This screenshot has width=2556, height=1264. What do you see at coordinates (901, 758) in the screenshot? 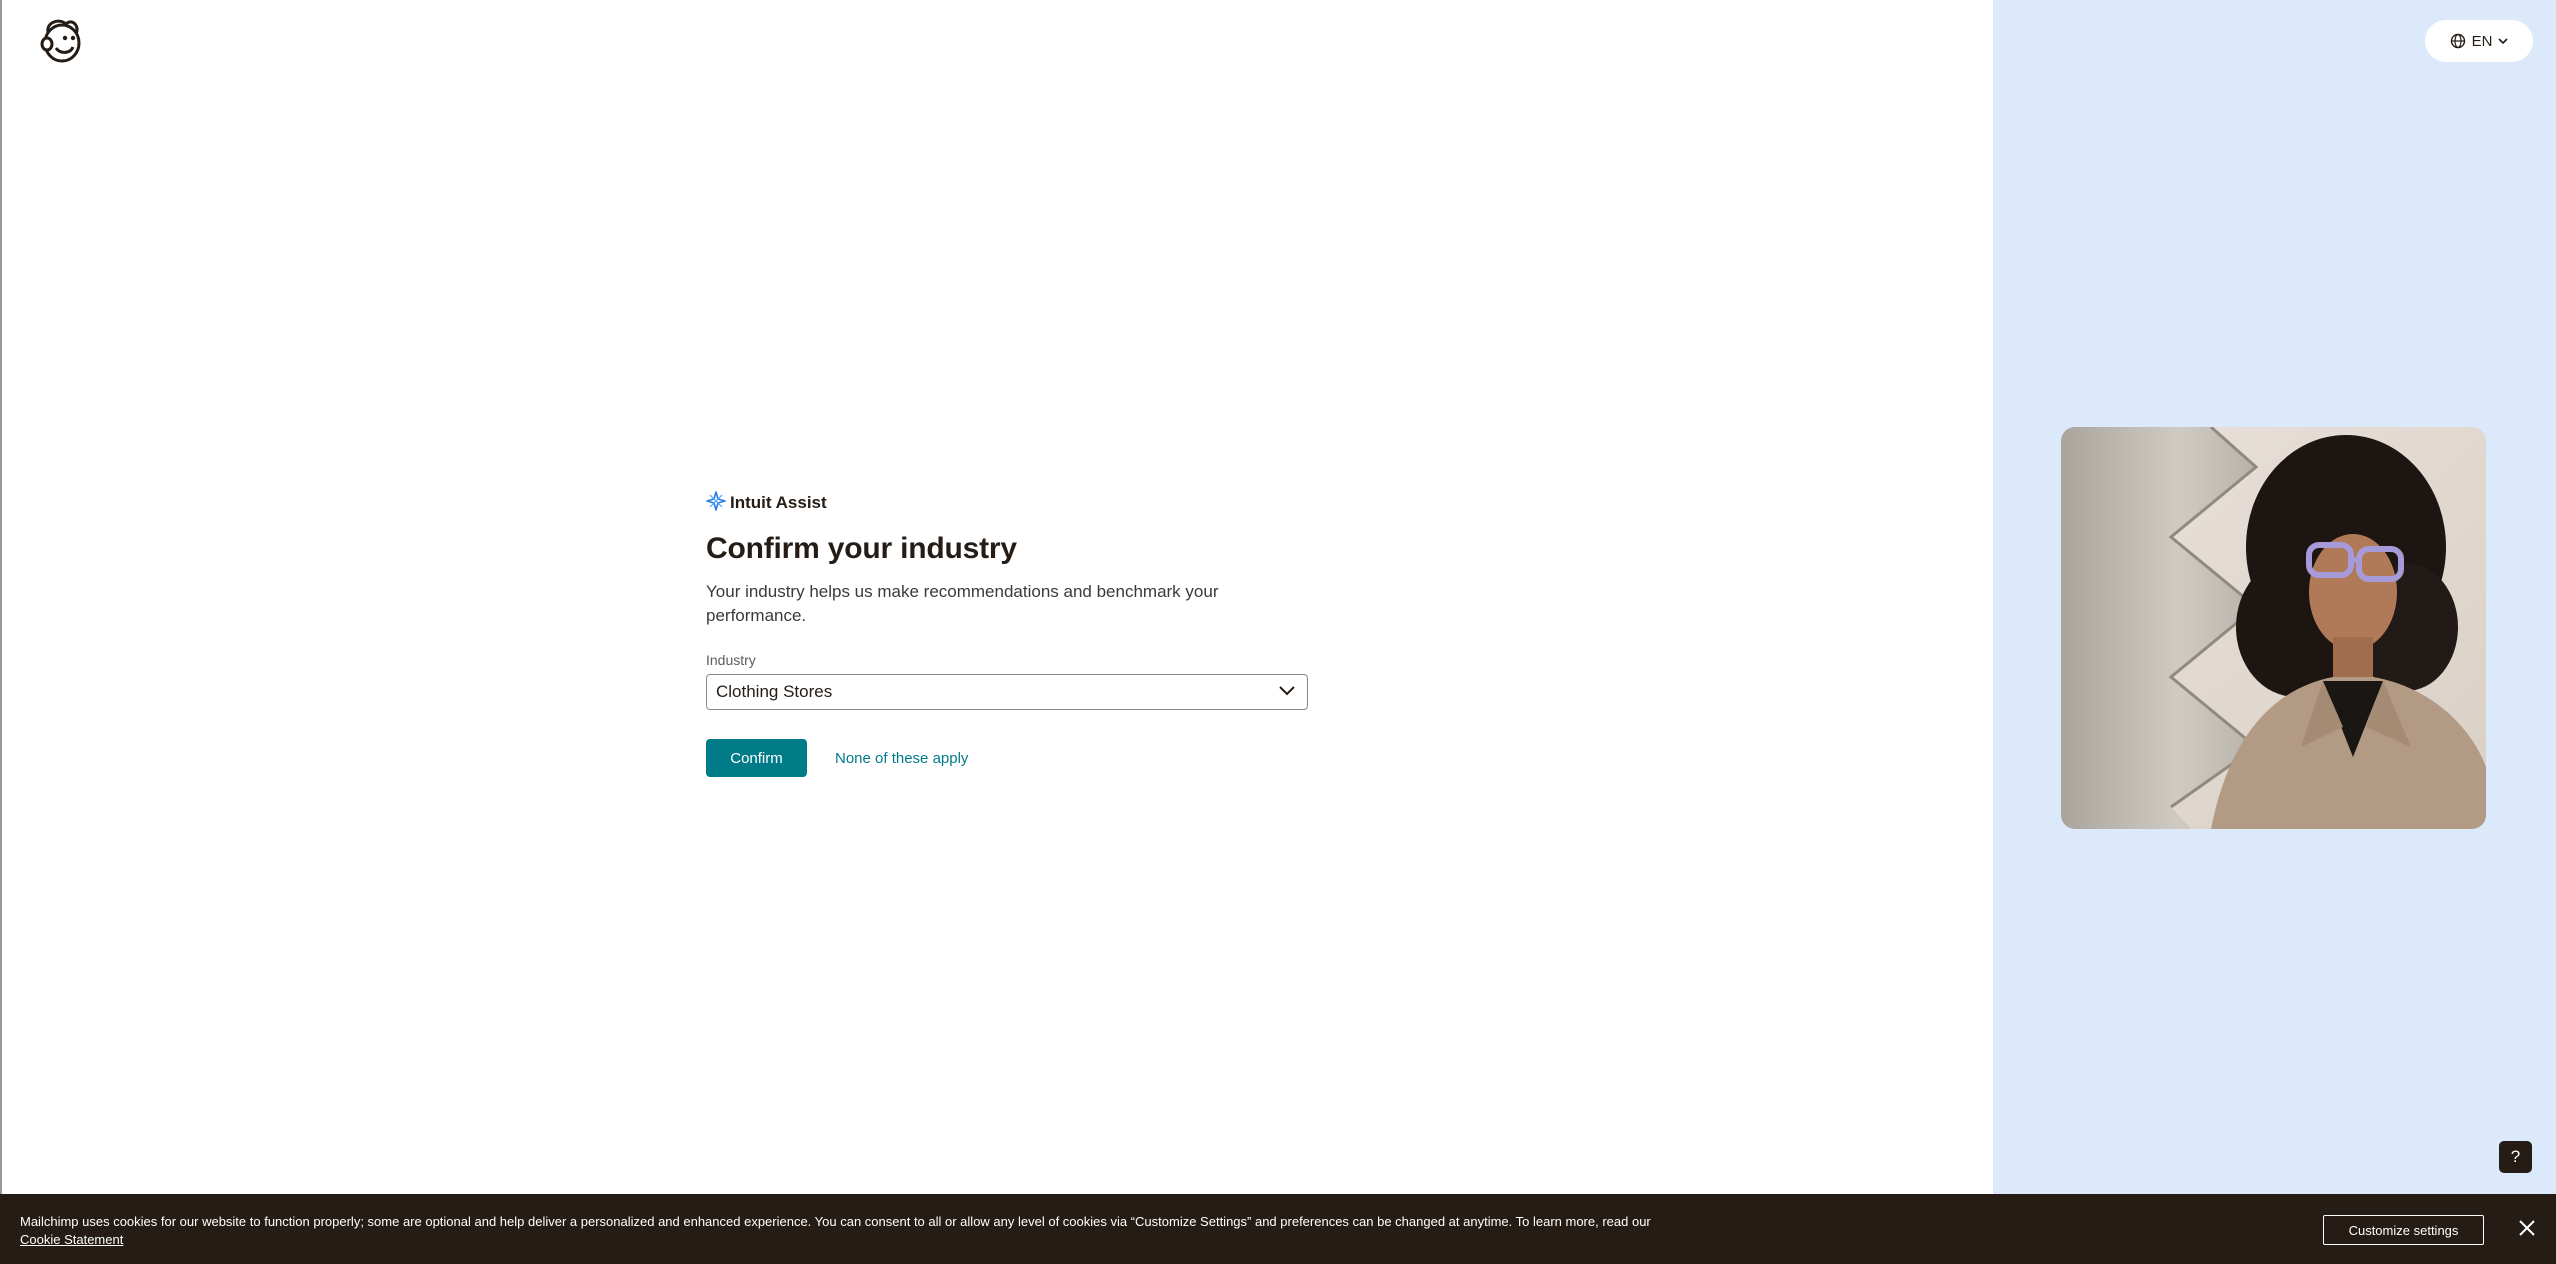
I see `none-of-these-apply-link: None of these apply` at bounding box center [901, 758].